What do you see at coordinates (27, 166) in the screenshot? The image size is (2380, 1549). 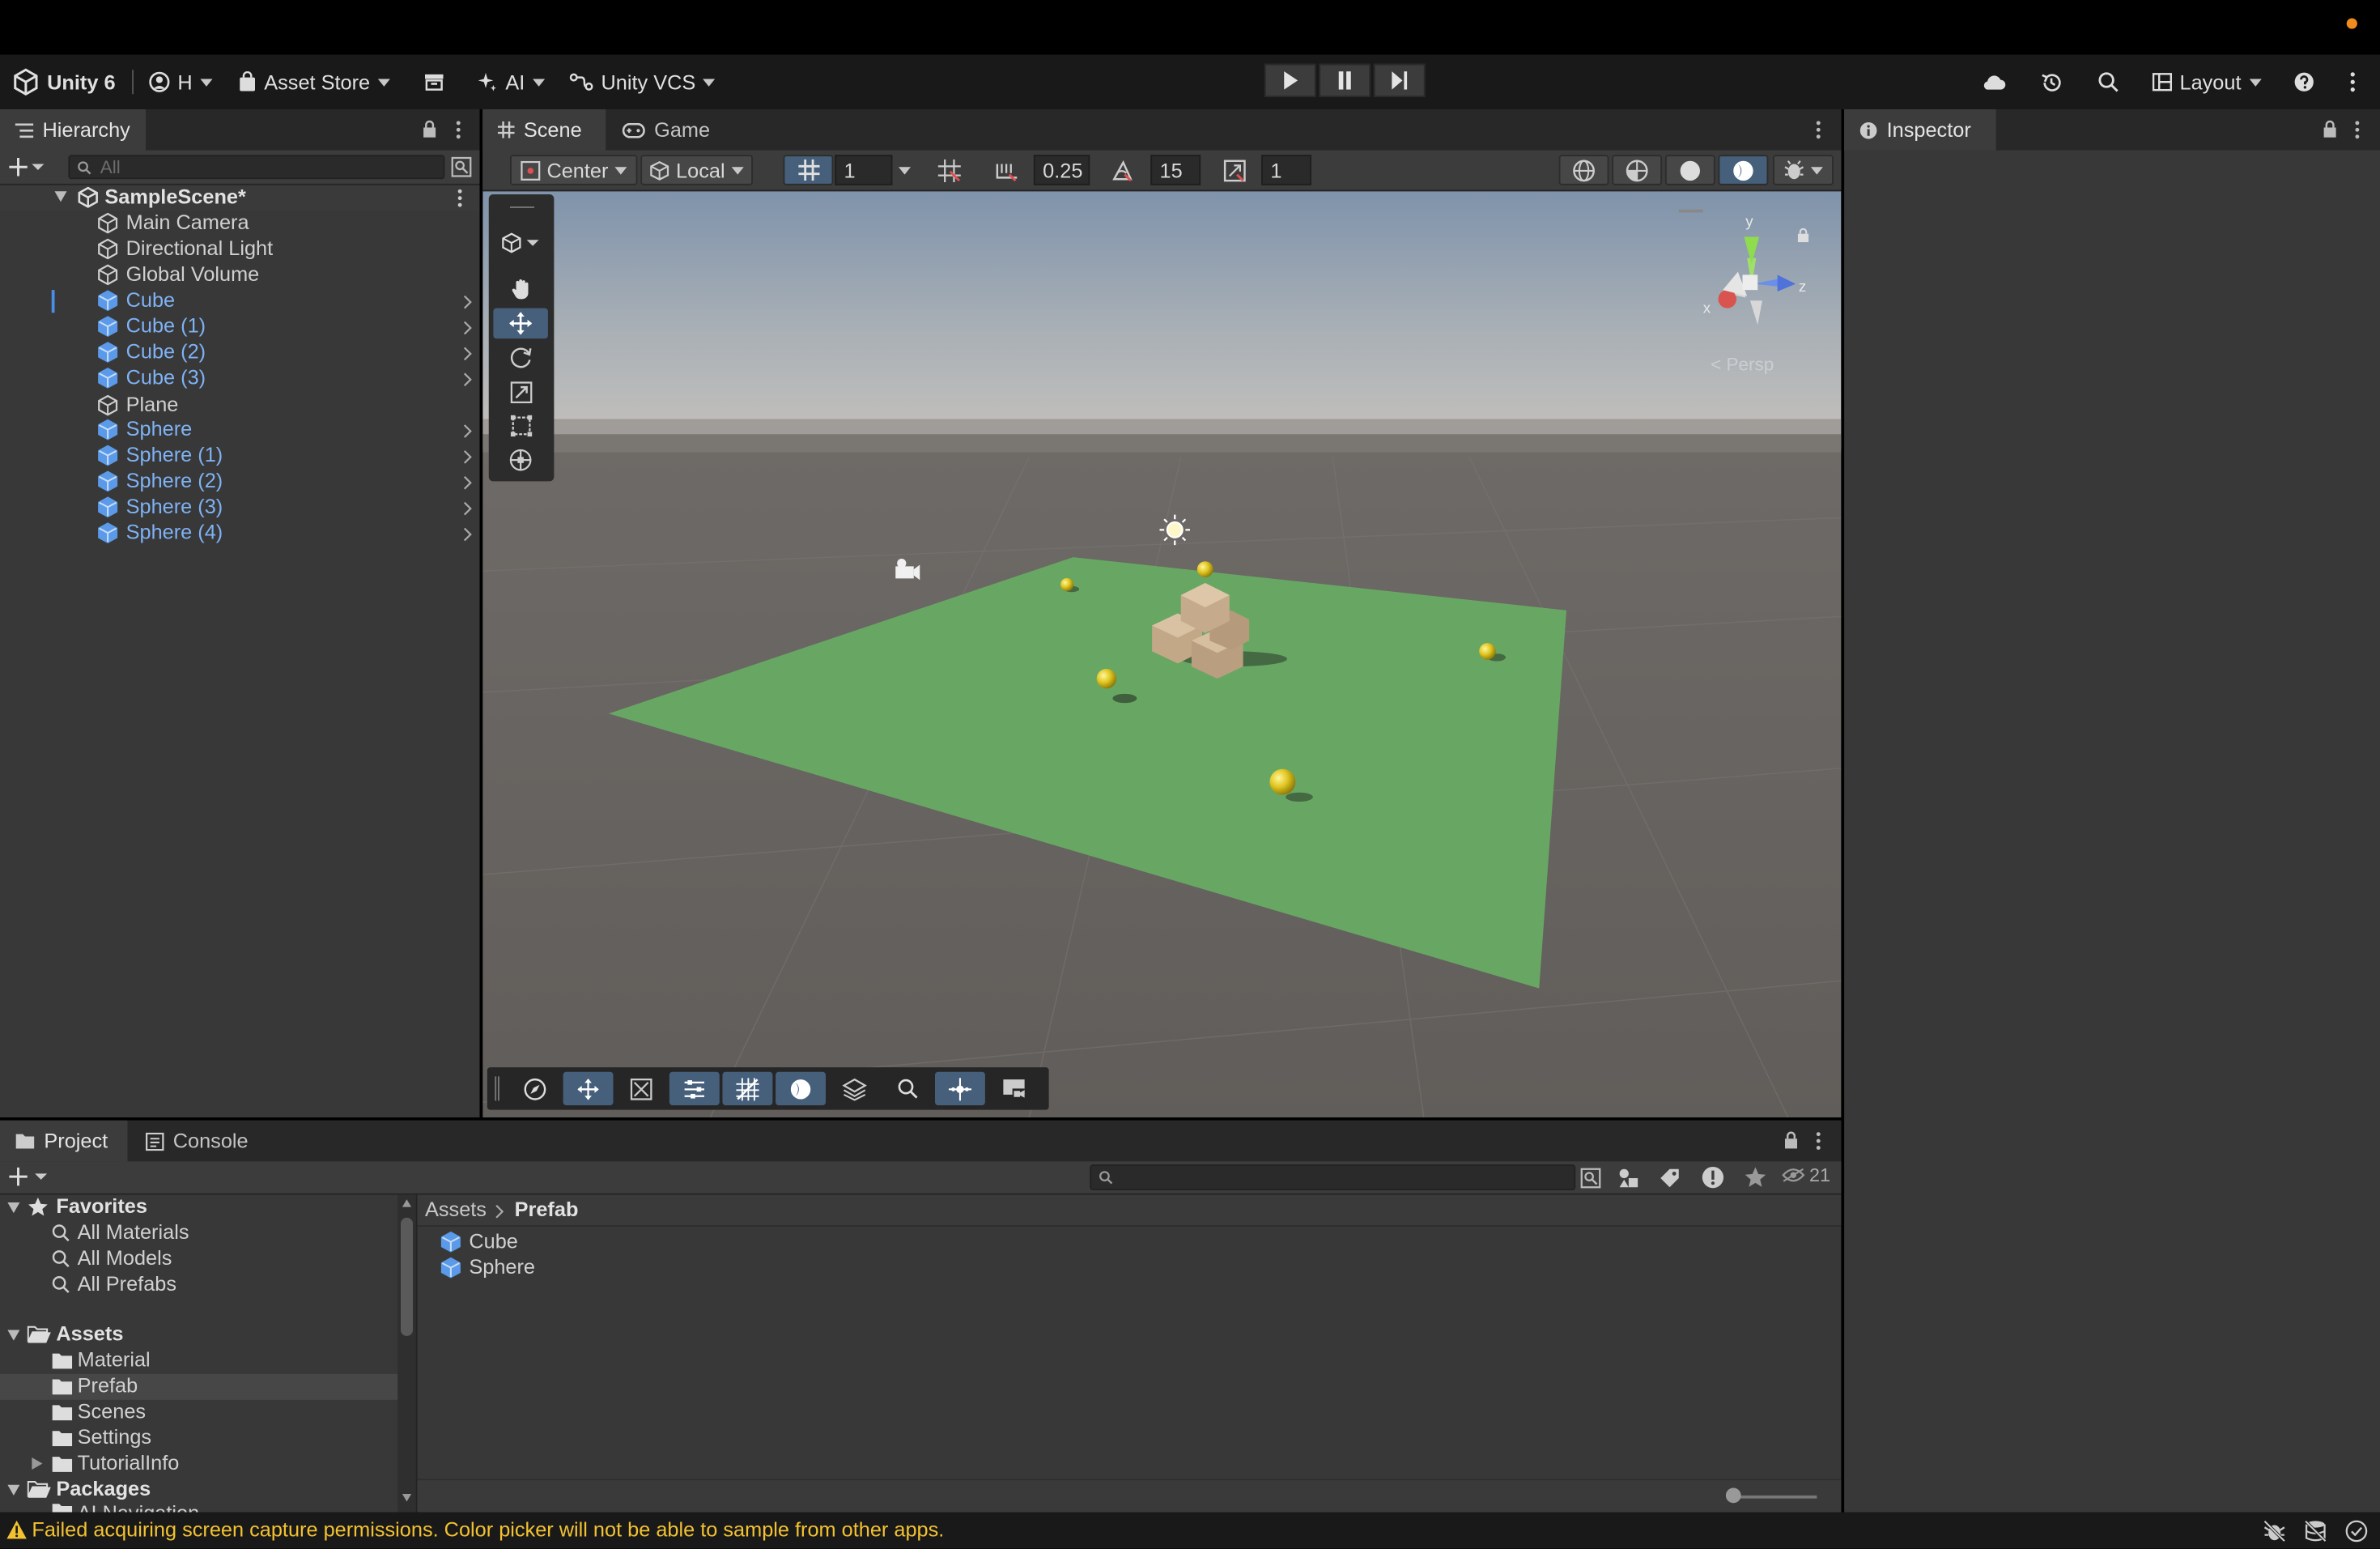 I see `add-icon` at bounding box center [27, 166].